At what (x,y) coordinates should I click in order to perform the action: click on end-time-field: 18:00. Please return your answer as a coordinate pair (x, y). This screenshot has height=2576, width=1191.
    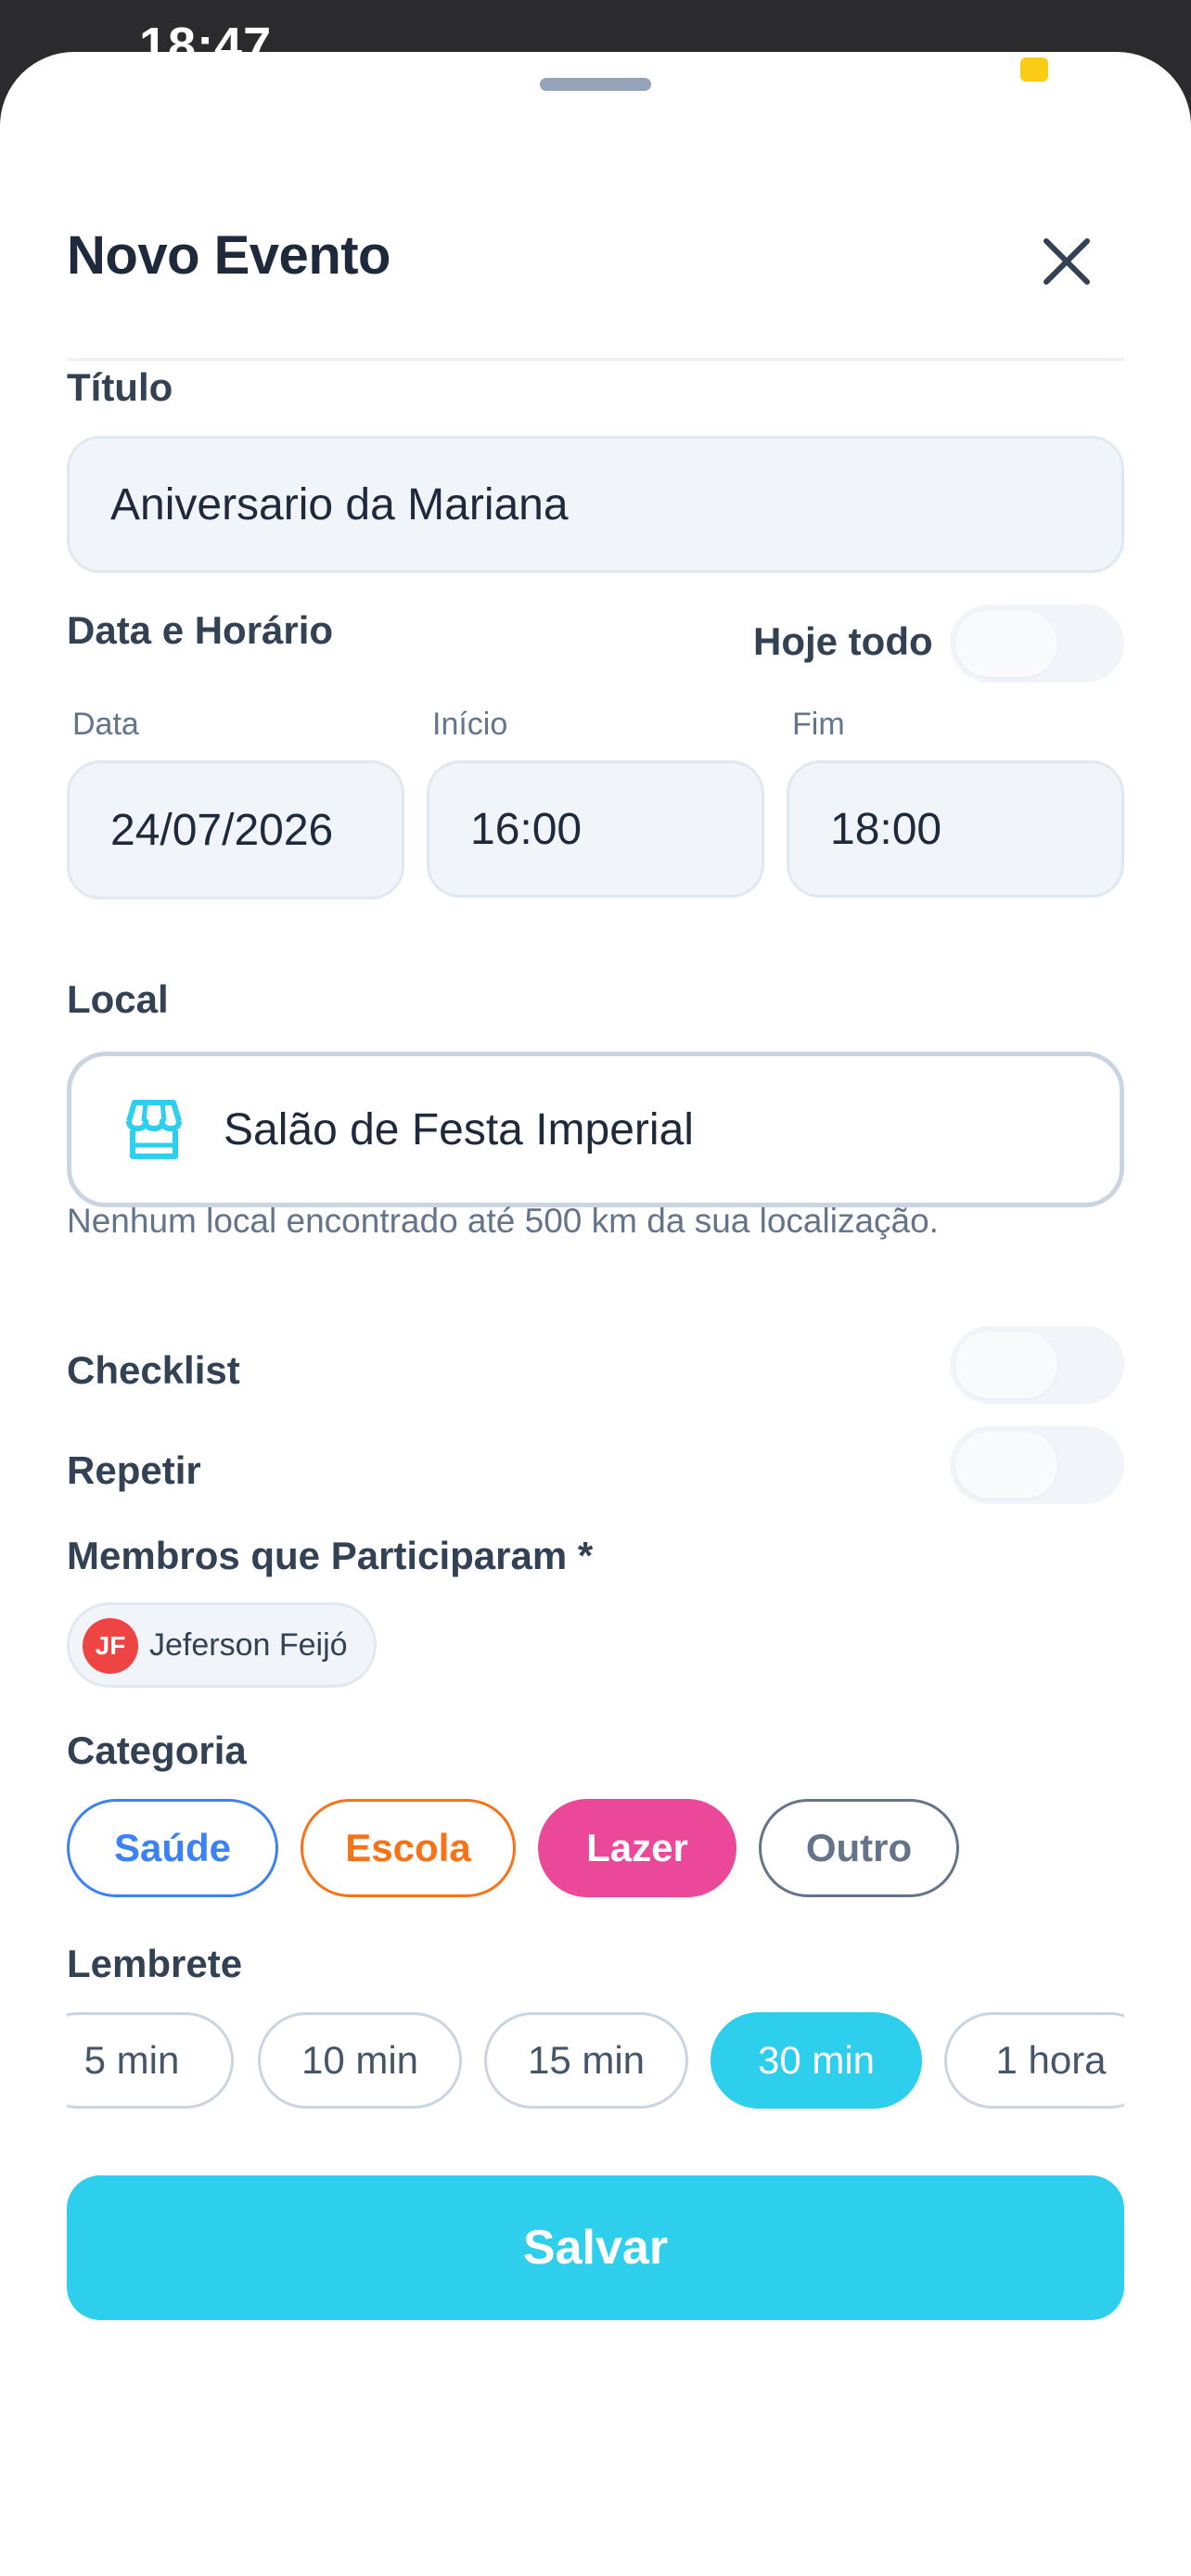
    Looking at the image, I should click on (955, 829).